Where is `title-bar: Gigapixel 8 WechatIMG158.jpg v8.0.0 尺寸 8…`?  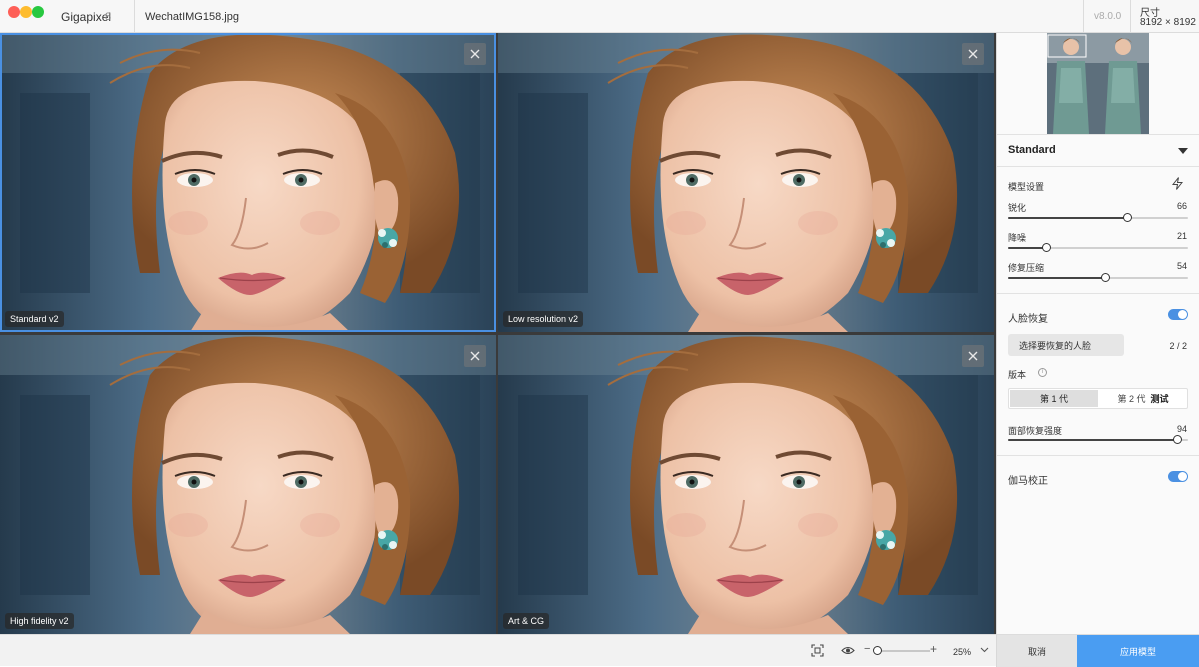
title-bar: Gigapixel 8 WechatIMG158.jpg v8.0.0 尺寸 8… is located at coordinates (599, 16).